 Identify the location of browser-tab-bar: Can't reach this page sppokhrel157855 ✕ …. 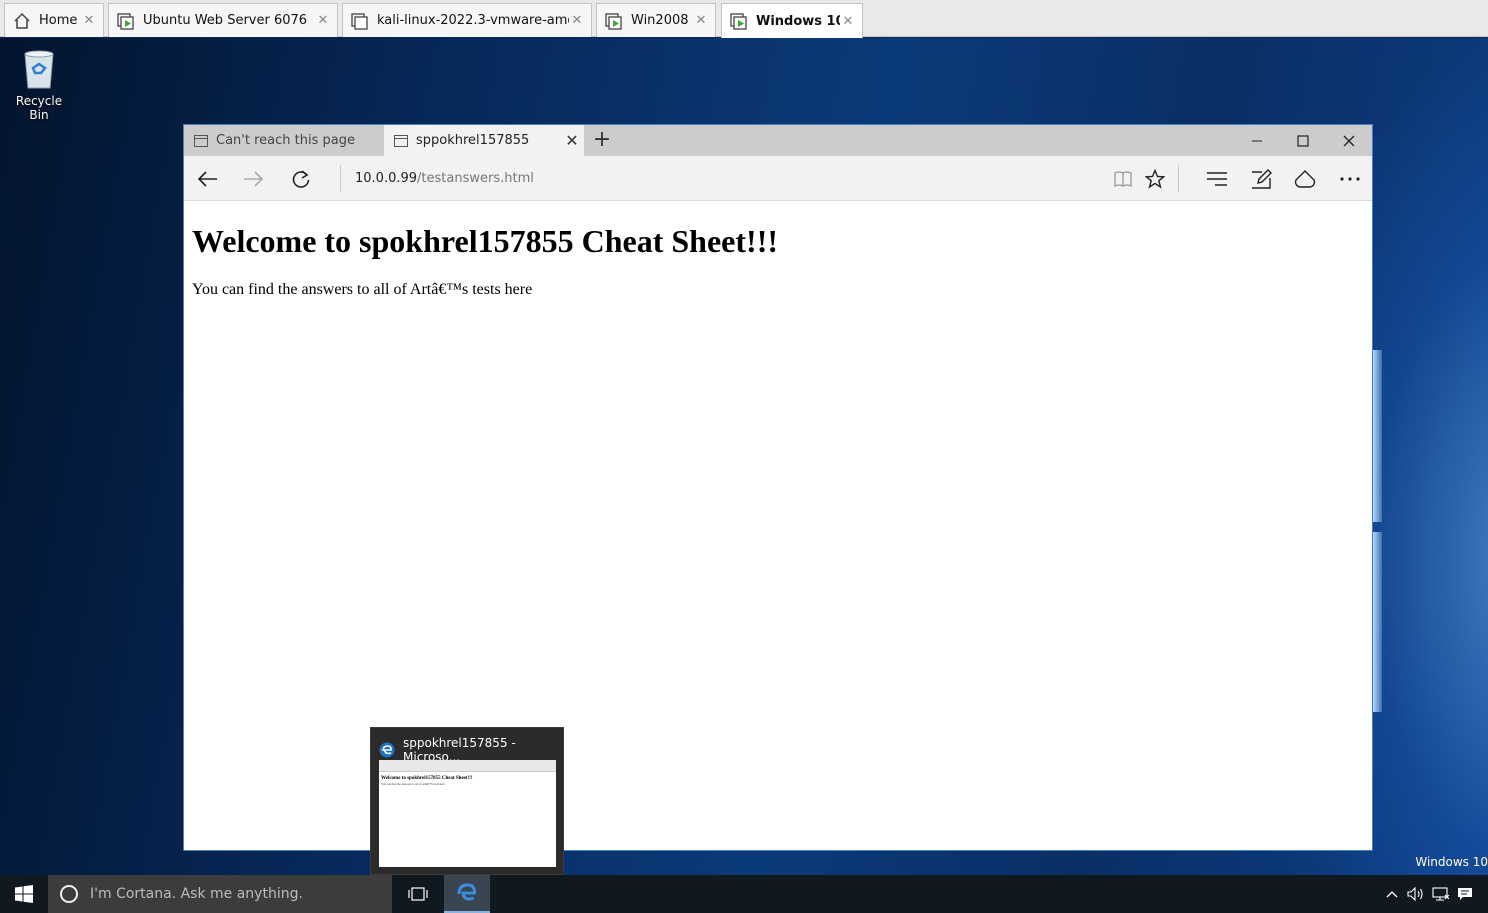
(778, 140).